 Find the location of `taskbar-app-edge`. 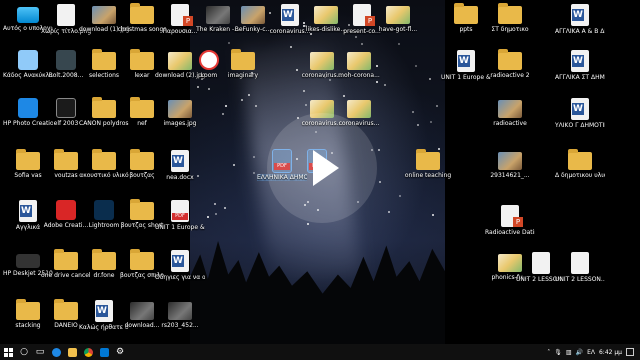

taskbar-app-edge is located at coordinates (56, 352).